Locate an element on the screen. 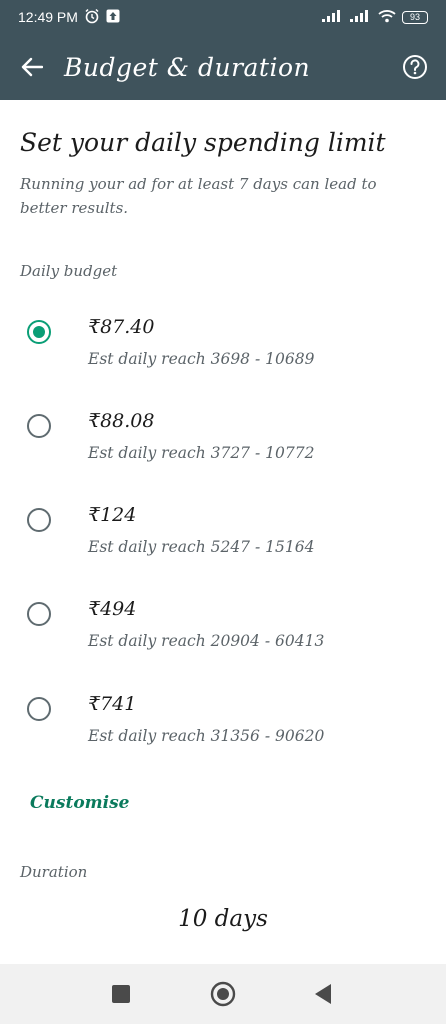 This screenshot has height=1024, width=446. radio-button-selected is located at coordinates (39, 332).